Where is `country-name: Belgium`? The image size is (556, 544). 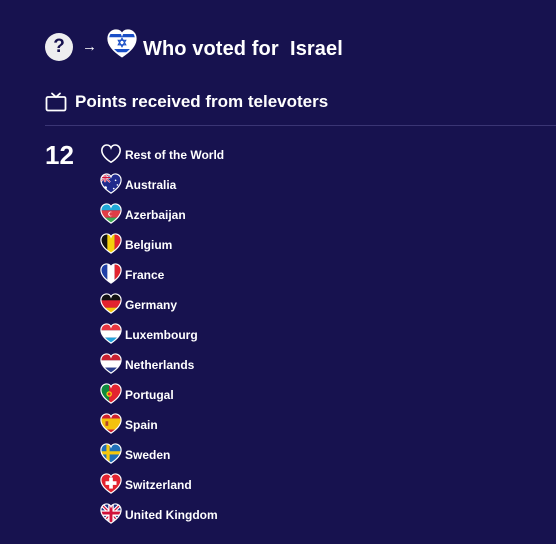
country-name: Belgium is located at coordinates (149, 245).